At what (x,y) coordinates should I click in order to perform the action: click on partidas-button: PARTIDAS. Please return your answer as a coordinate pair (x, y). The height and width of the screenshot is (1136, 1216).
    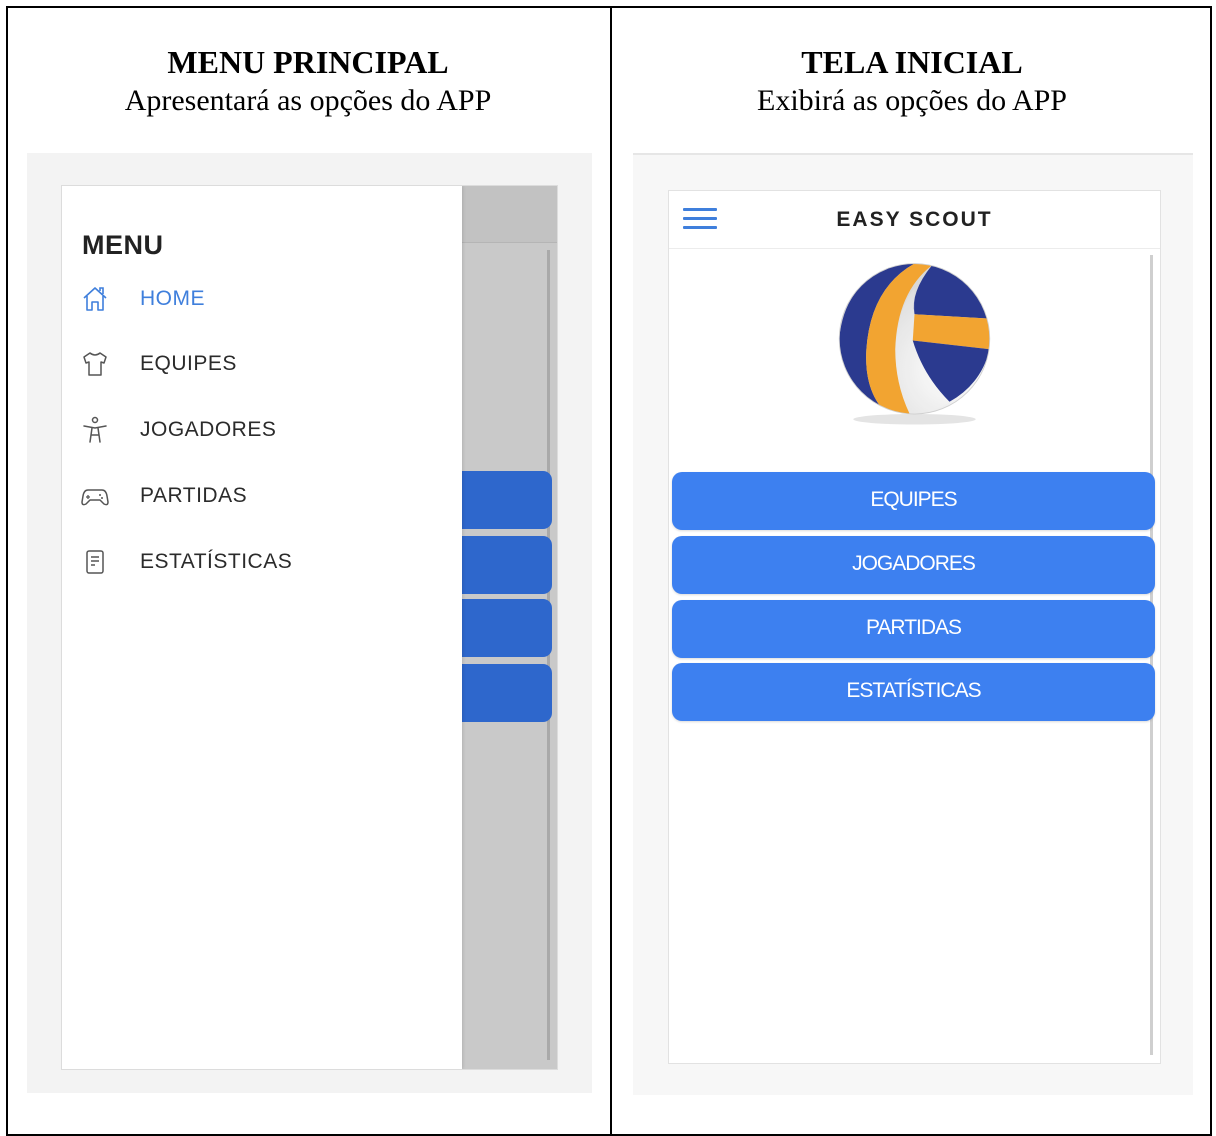
    Looking at the image, I should click on (913, 629).